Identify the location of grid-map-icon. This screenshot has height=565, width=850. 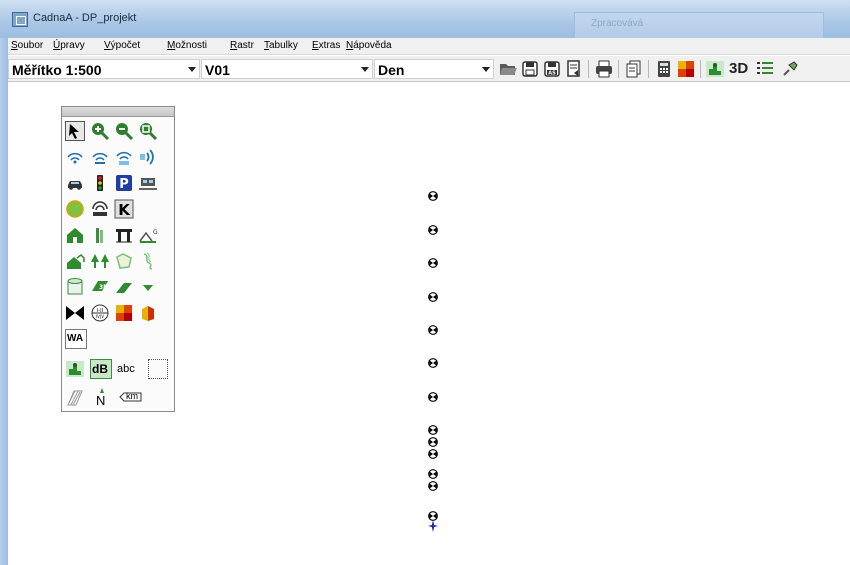
(686, 69).